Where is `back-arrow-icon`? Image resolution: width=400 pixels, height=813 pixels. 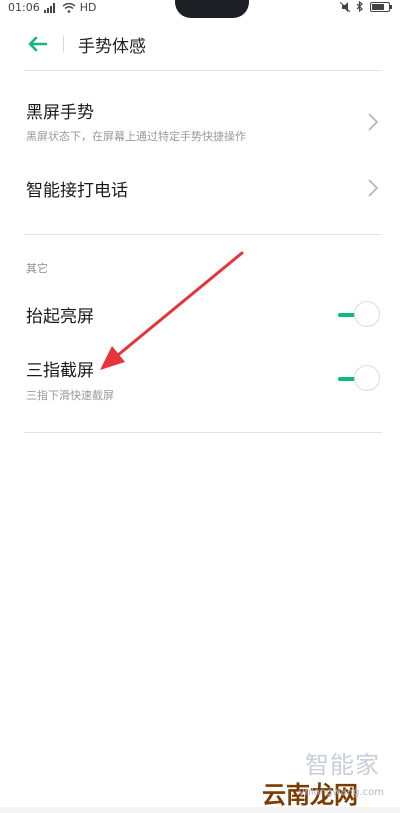
back-arrow-icon is located at coordinates (37, 44).